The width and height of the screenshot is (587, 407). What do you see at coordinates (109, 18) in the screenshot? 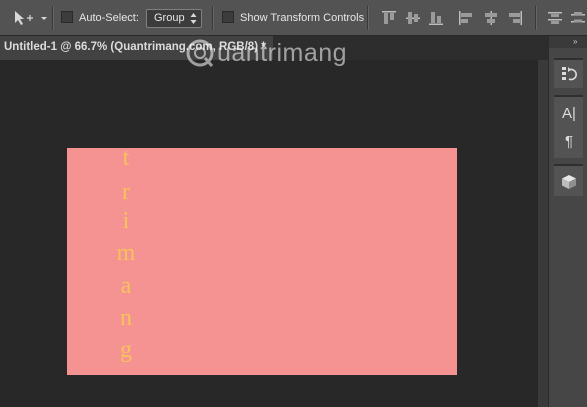
I see `auto-select-label: Auto-Select:` at bounding box center [109, 18].